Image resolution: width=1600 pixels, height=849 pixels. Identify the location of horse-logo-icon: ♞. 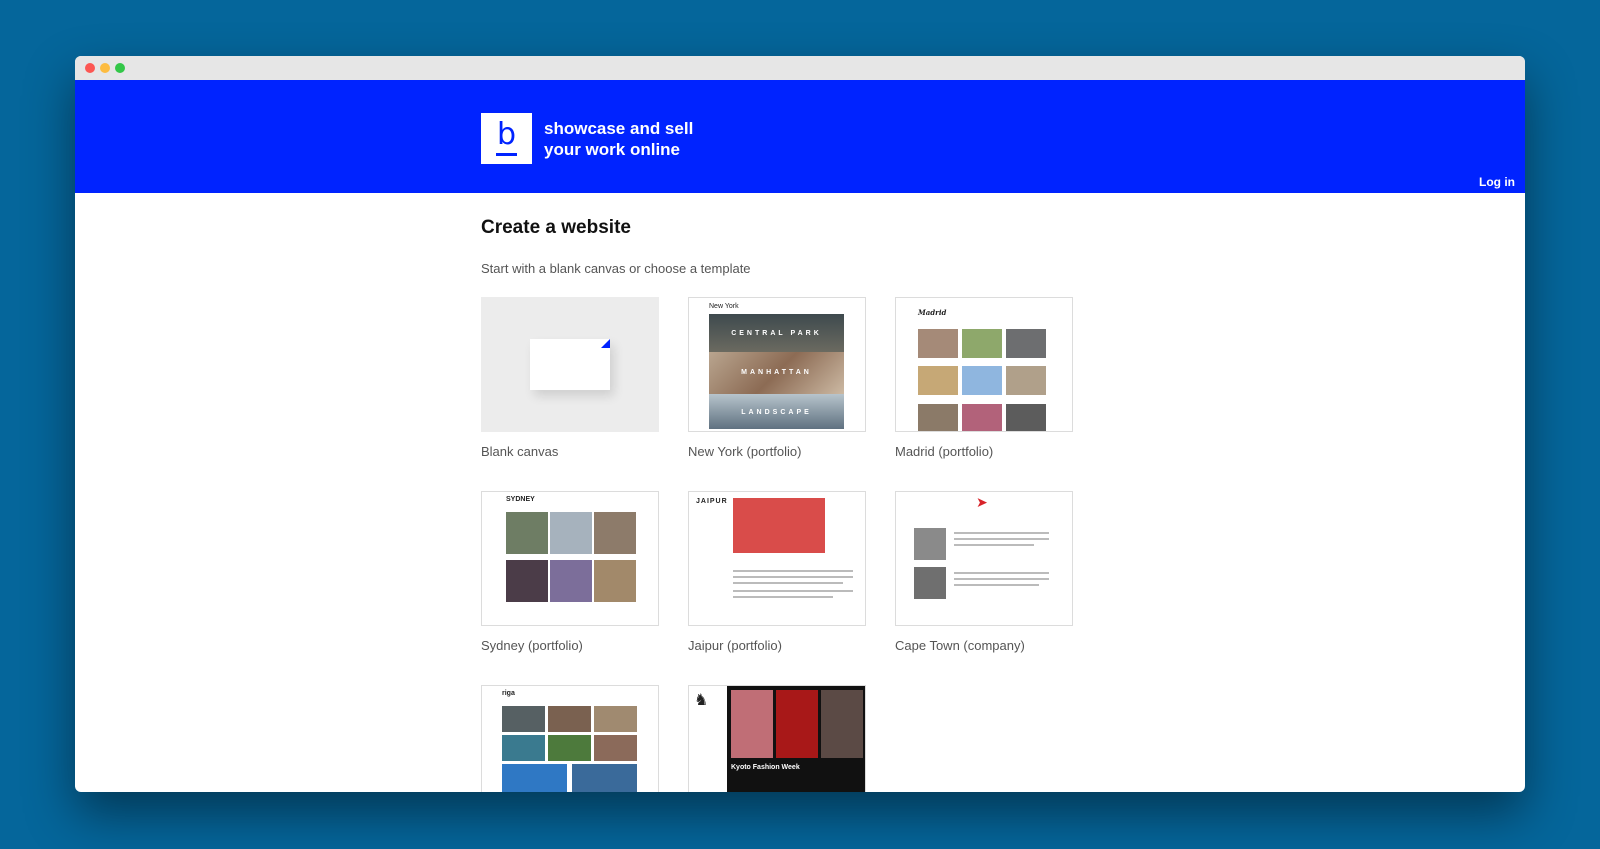
(701, 700).